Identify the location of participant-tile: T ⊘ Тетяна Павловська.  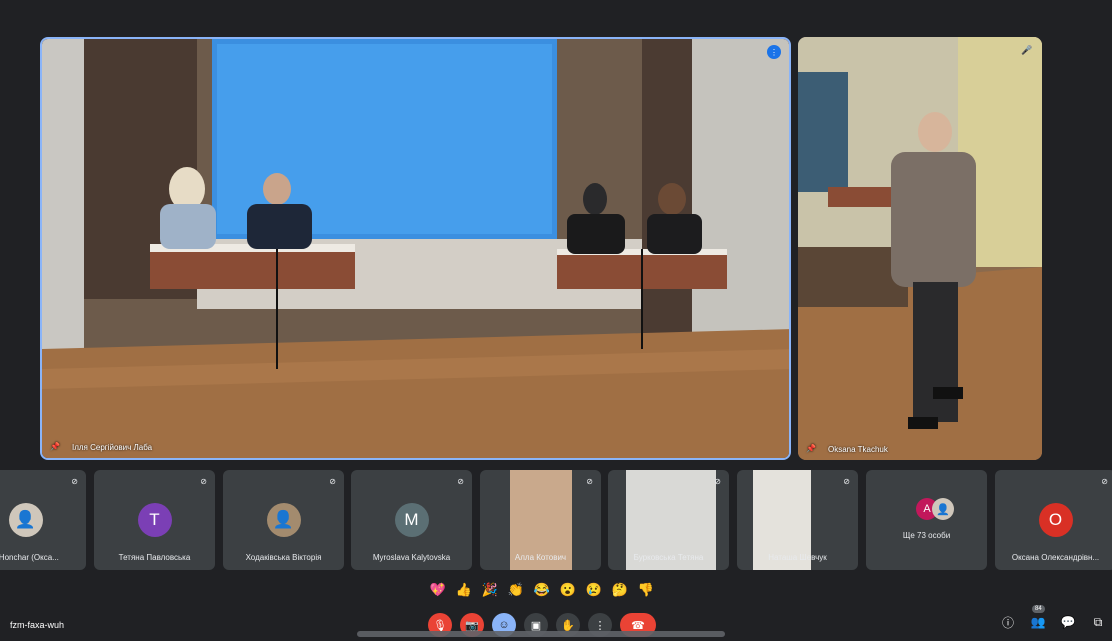
(154, 520).